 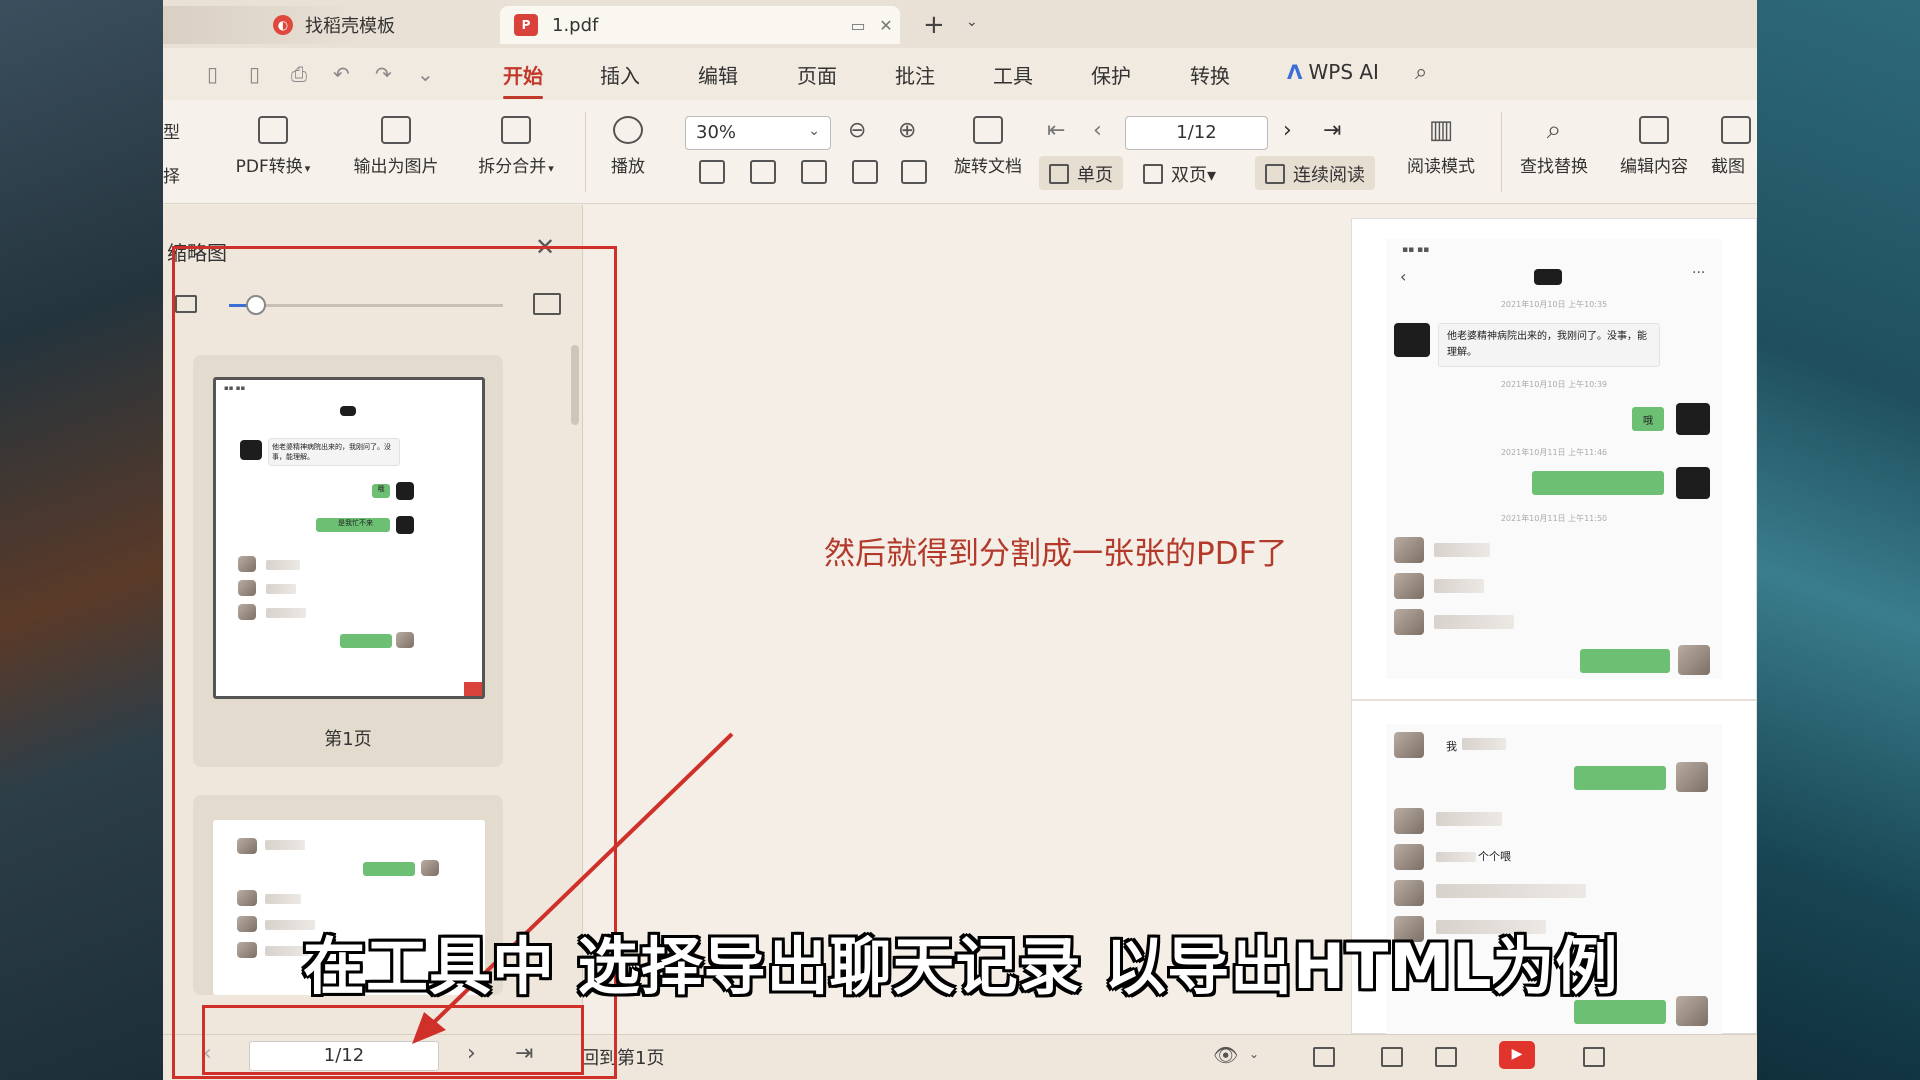 I want to click on slideshow-play-icon: ▶, so click(x=1517, y=1055).